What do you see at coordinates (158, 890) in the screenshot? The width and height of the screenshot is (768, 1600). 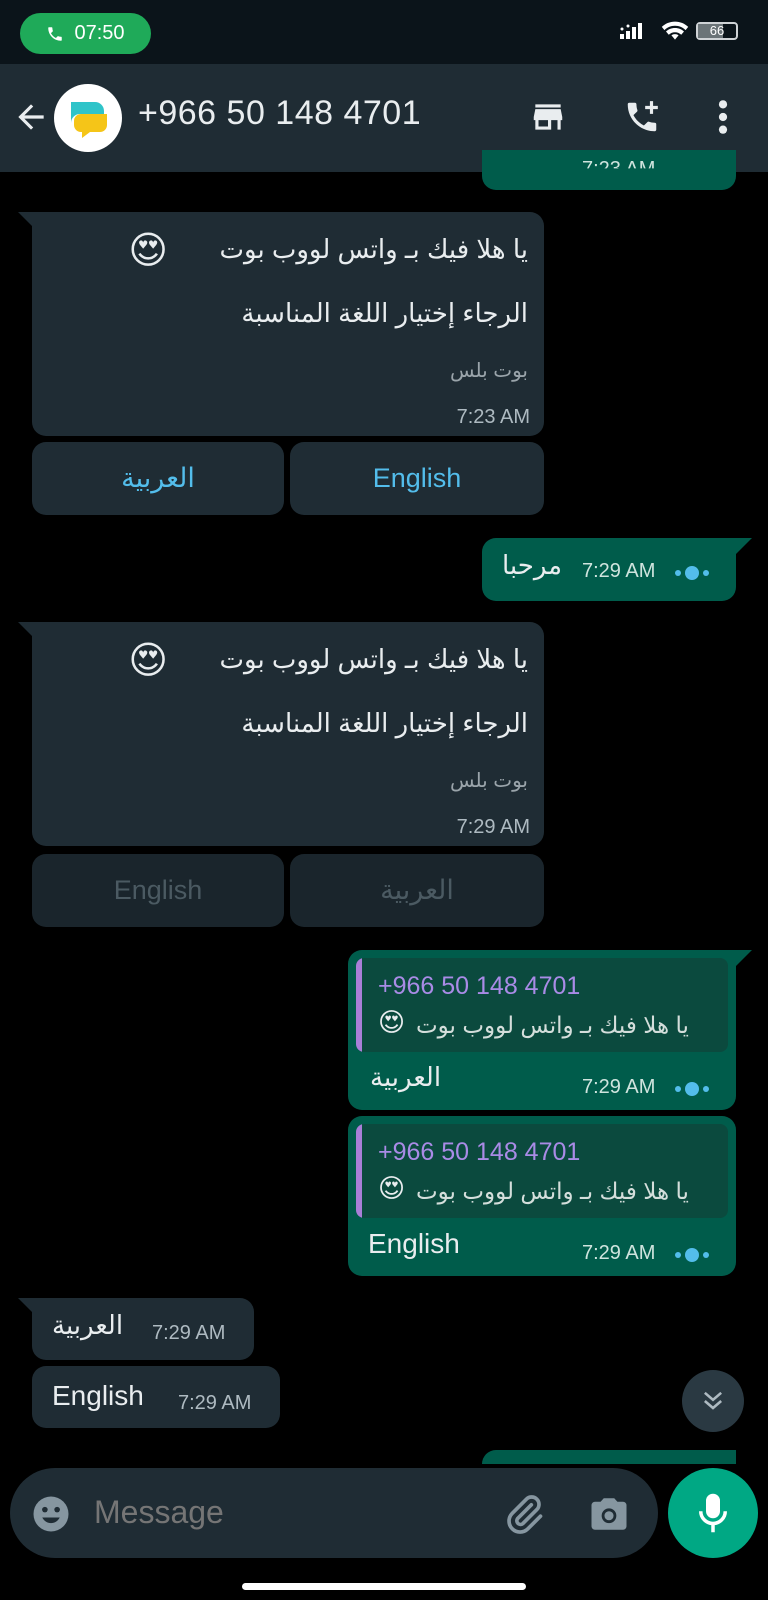 I see `reply-button-english-disabled: English` at bounding box center [158, 890].